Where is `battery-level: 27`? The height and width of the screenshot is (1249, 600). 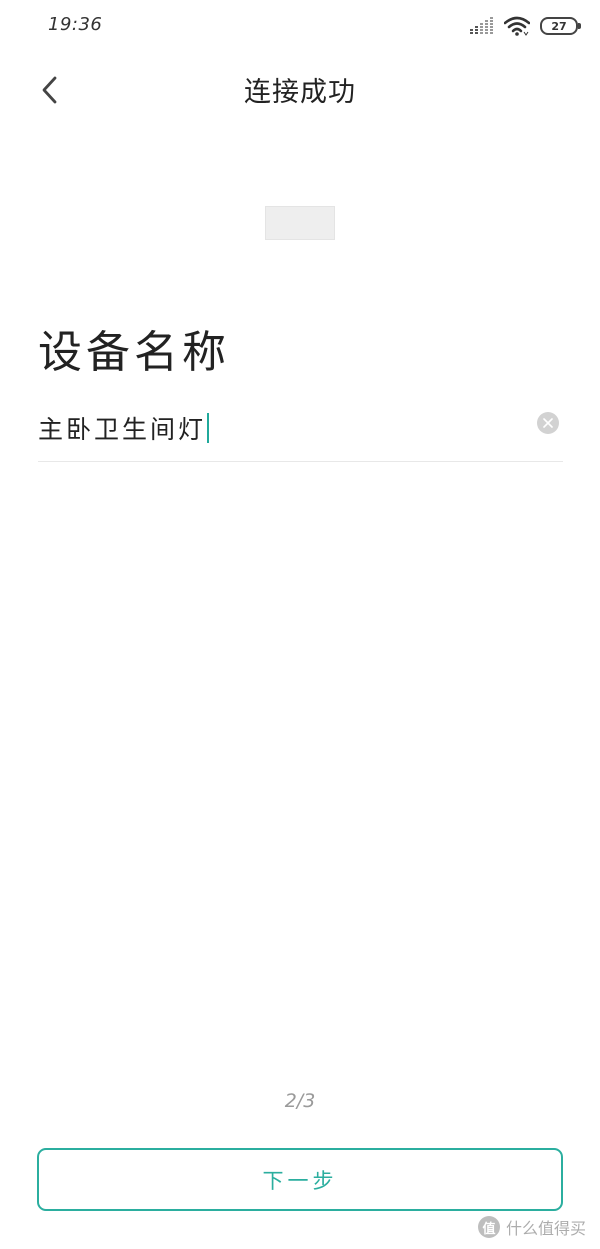
battery-level: 27 is located at coordinates (559, 26).